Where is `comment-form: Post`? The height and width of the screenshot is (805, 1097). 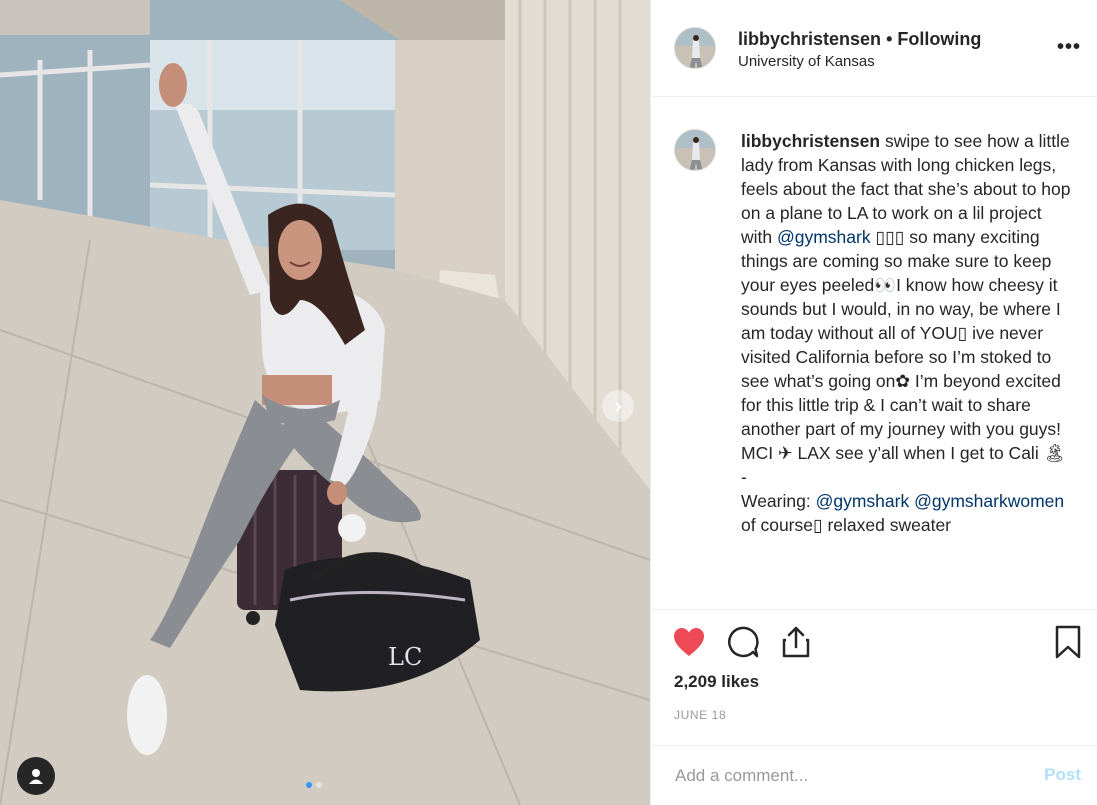
comment-form: Post is located at coordinates (874, 775).